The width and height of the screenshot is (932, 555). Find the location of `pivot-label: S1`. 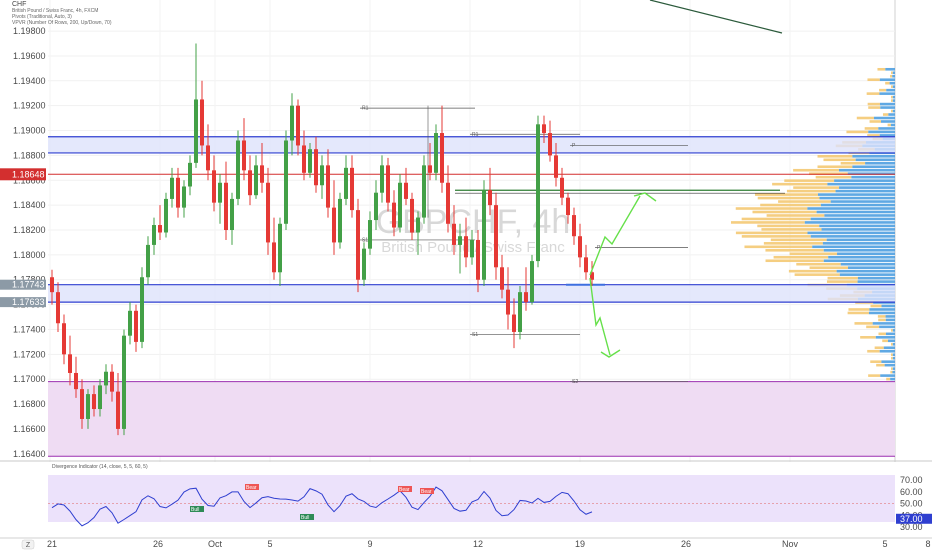

pivot-label: S1 is located at coordinates (475, 335).